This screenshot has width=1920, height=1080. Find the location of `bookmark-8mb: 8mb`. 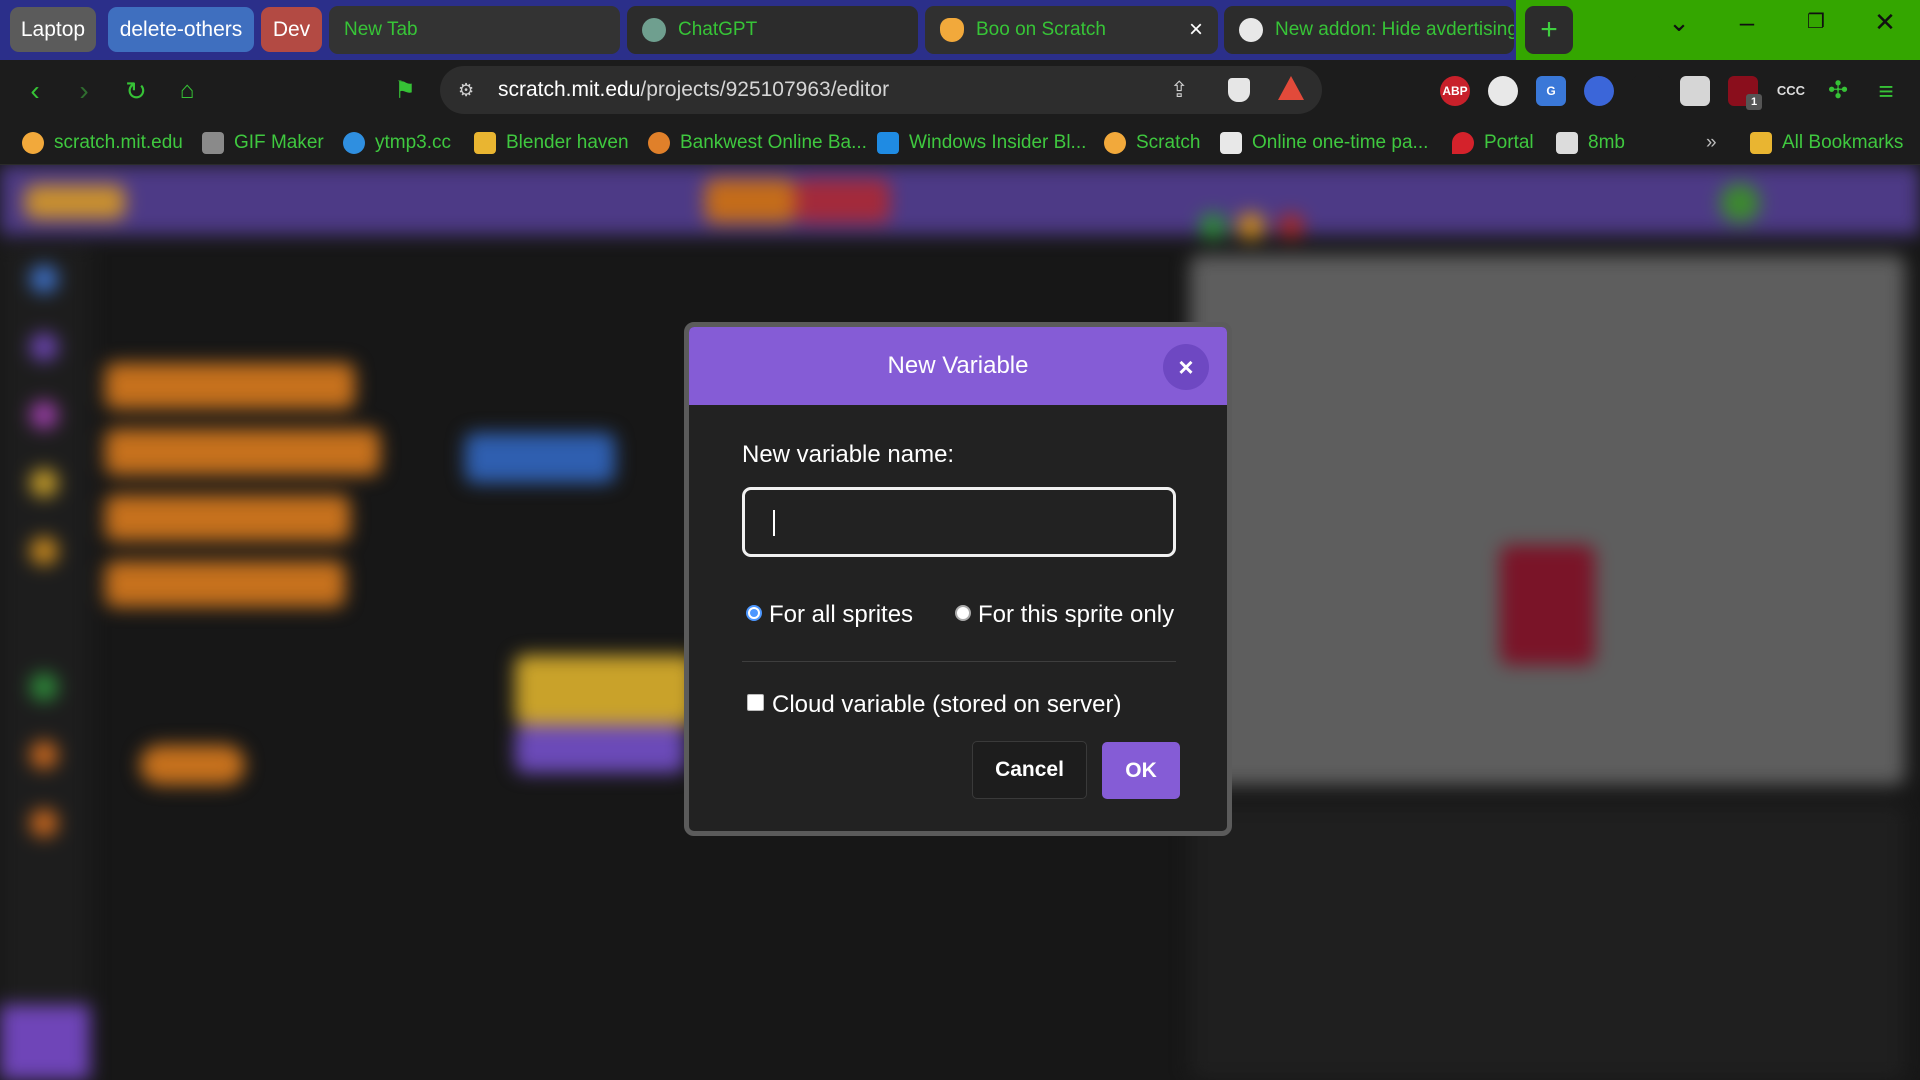

bookmark-8mb: 8mb is located at coordinates (1590, 143).